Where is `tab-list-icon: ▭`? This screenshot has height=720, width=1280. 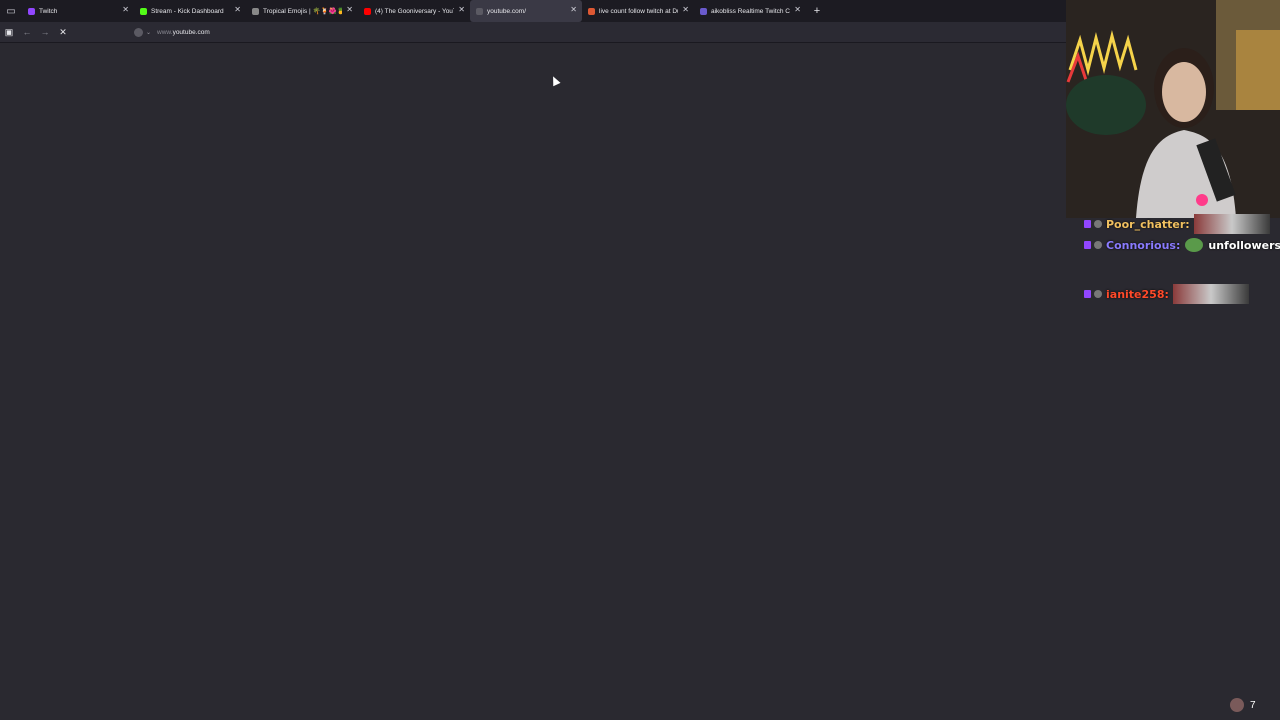 tab-list-icon: ▭ is located at coordinates (11, 11).